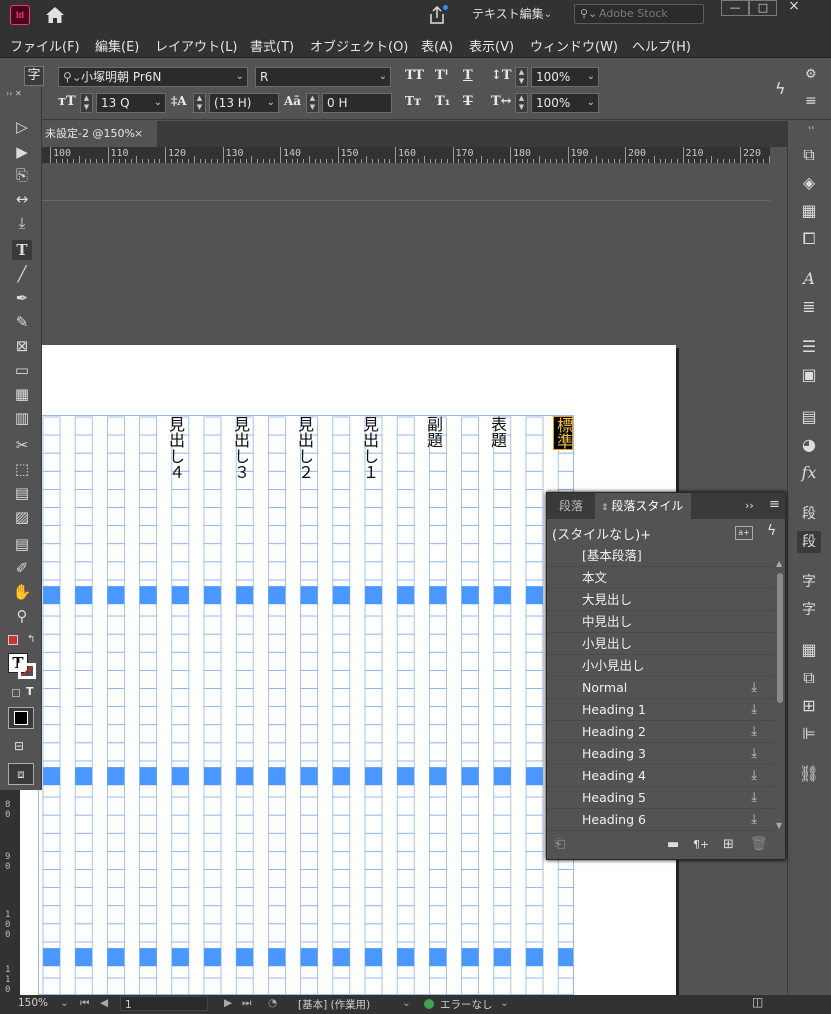 The image size is (831, 1014). I want to click on panel-collapse-icon: ›› ✕, so click(14, 93).